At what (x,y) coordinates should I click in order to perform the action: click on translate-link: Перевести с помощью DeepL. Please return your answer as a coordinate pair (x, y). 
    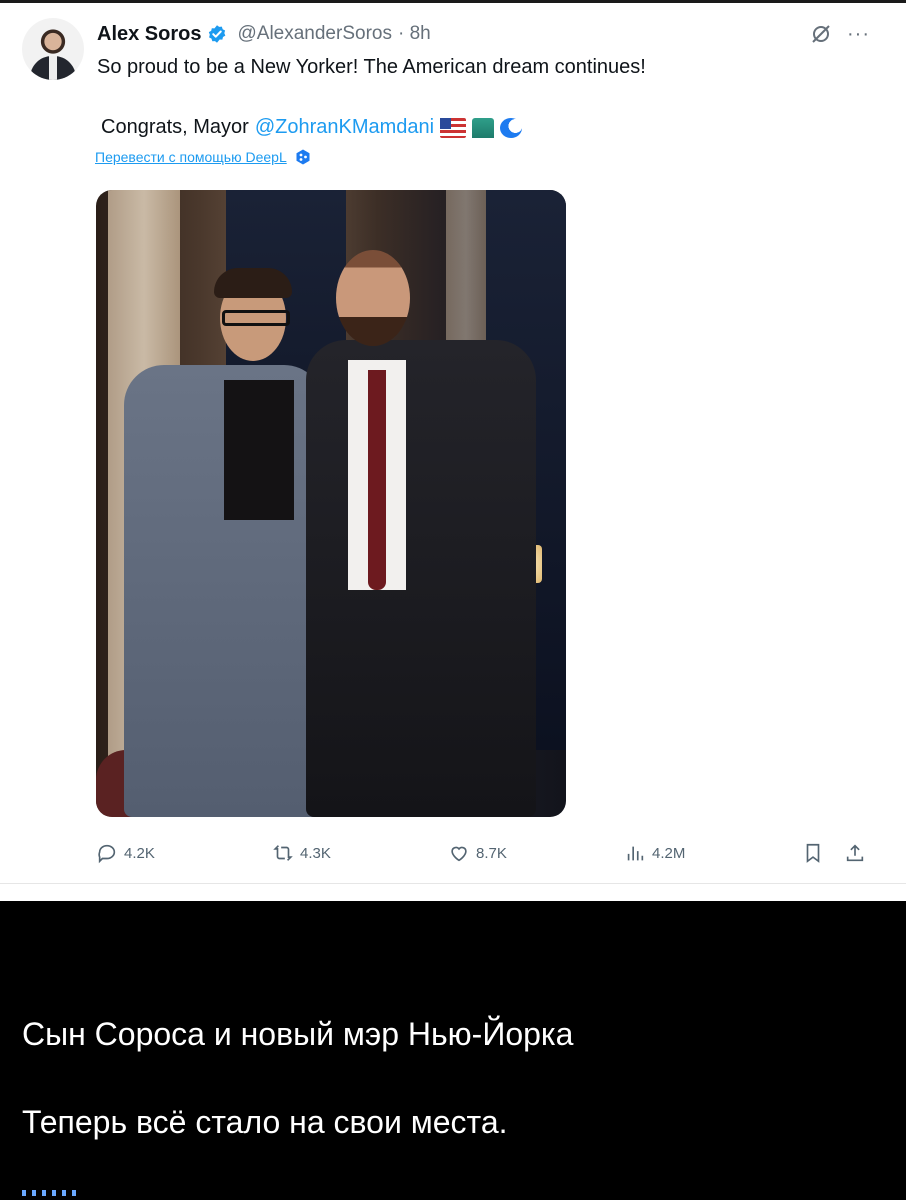
    Looking at the image, I should click on (203, 157).